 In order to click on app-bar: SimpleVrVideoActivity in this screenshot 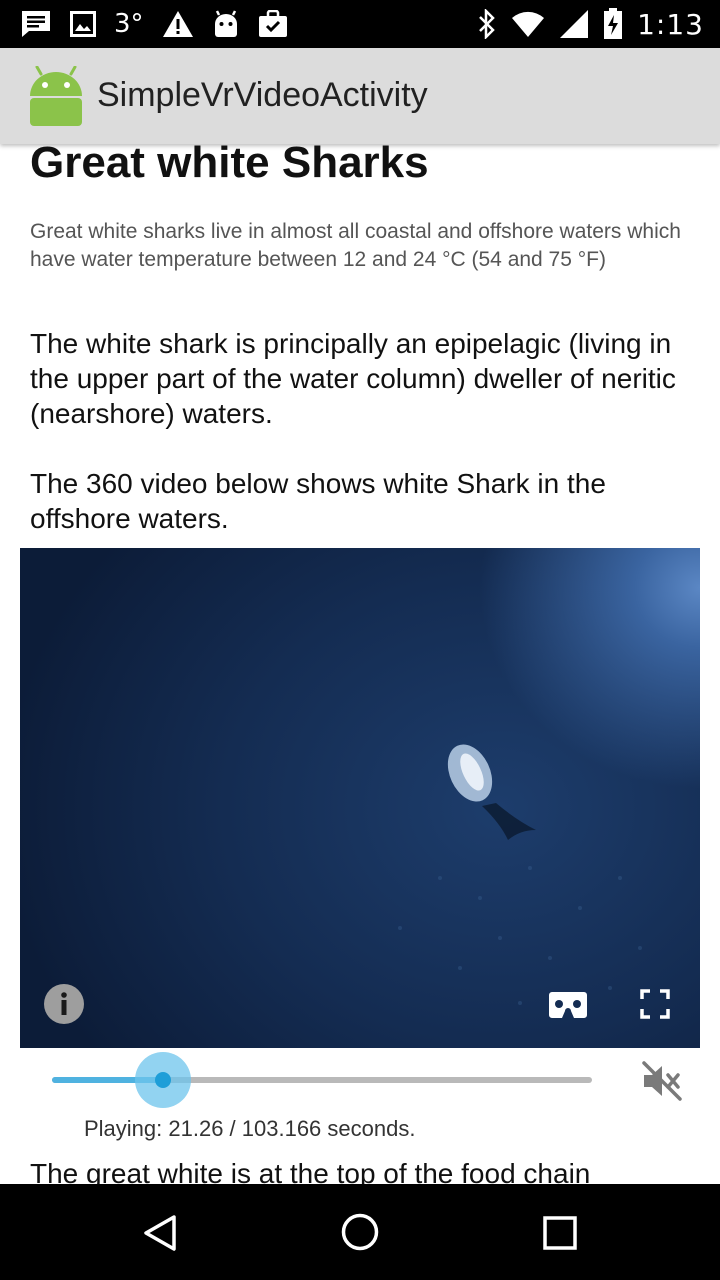, I will do `click(360, 96)`.